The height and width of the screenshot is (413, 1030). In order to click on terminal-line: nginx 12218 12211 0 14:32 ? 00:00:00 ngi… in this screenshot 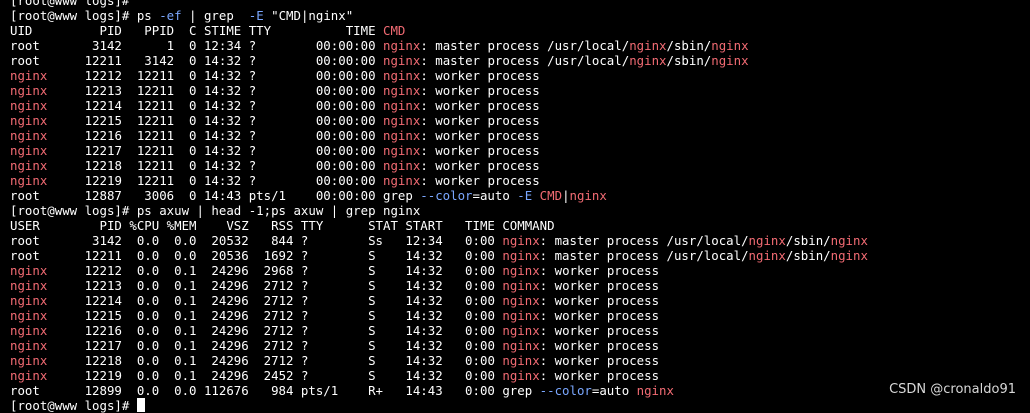, I will do `click(520, 165)`.